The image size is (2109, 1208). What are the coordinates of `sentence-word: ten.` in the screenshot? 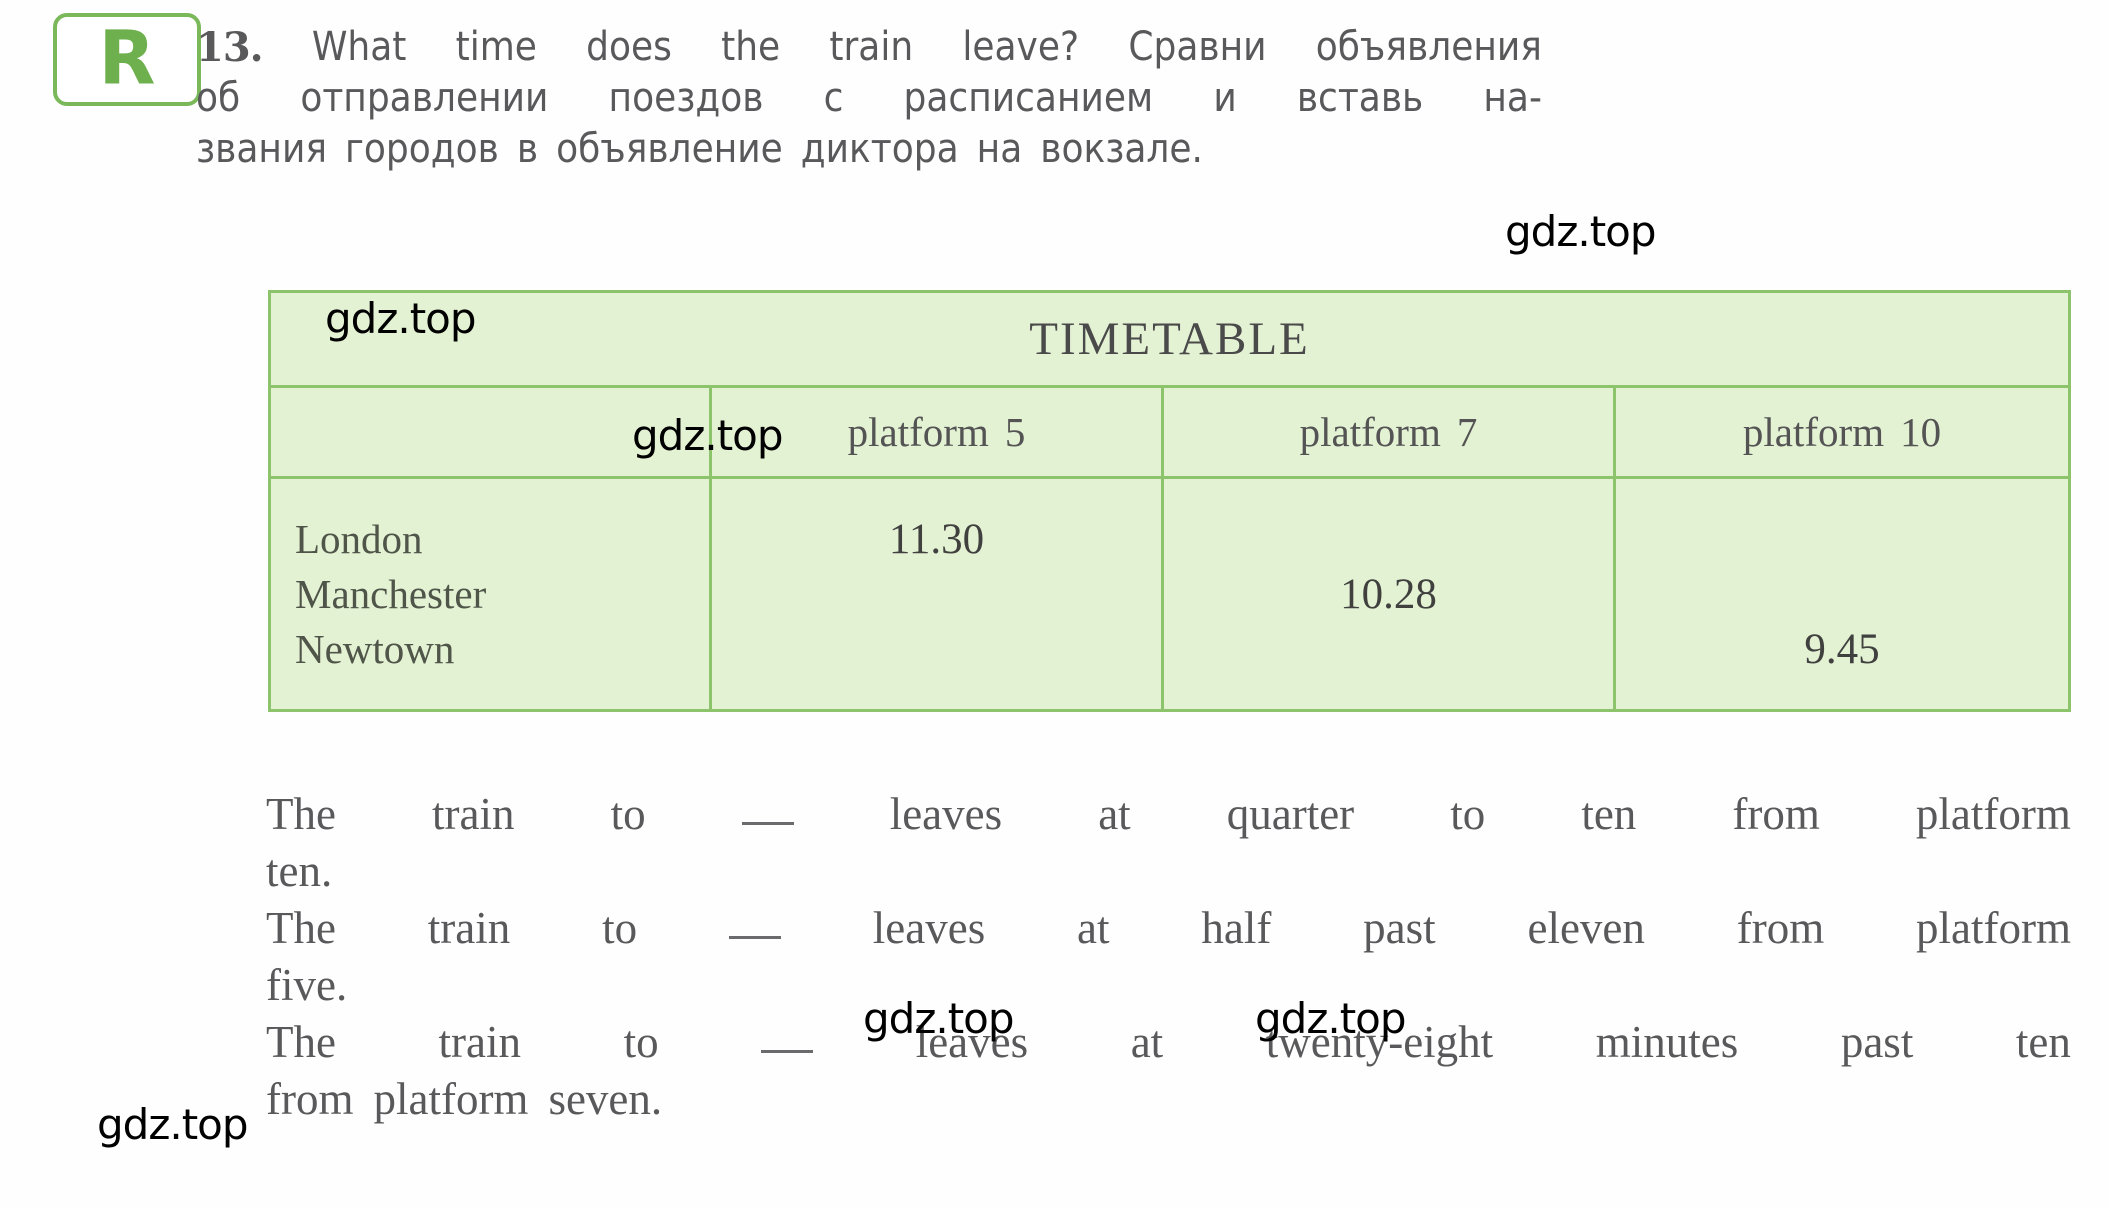 It's located at (299, 871).